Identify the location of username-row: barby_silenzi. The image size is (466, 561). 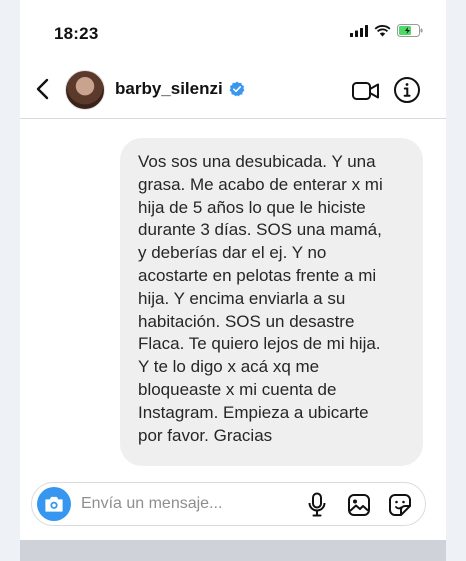
(180, 89).